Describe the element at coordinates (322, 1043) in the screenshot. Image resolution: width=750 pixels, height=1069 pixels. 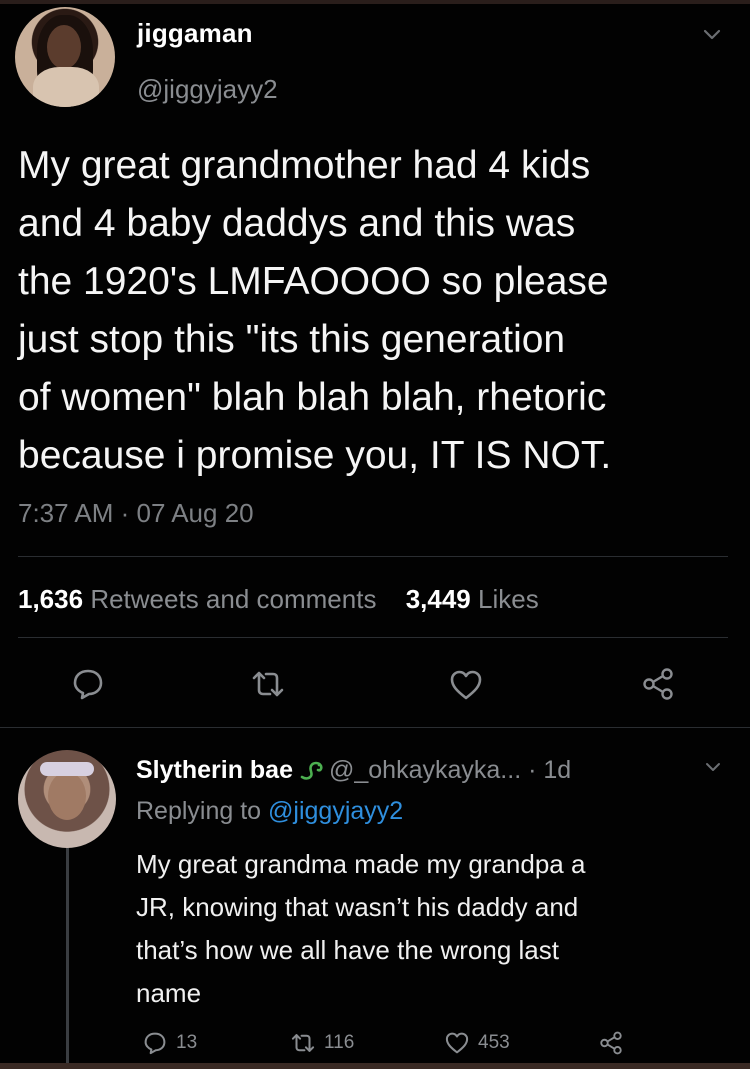
I see `reply-retweet-button: 116` at that location.